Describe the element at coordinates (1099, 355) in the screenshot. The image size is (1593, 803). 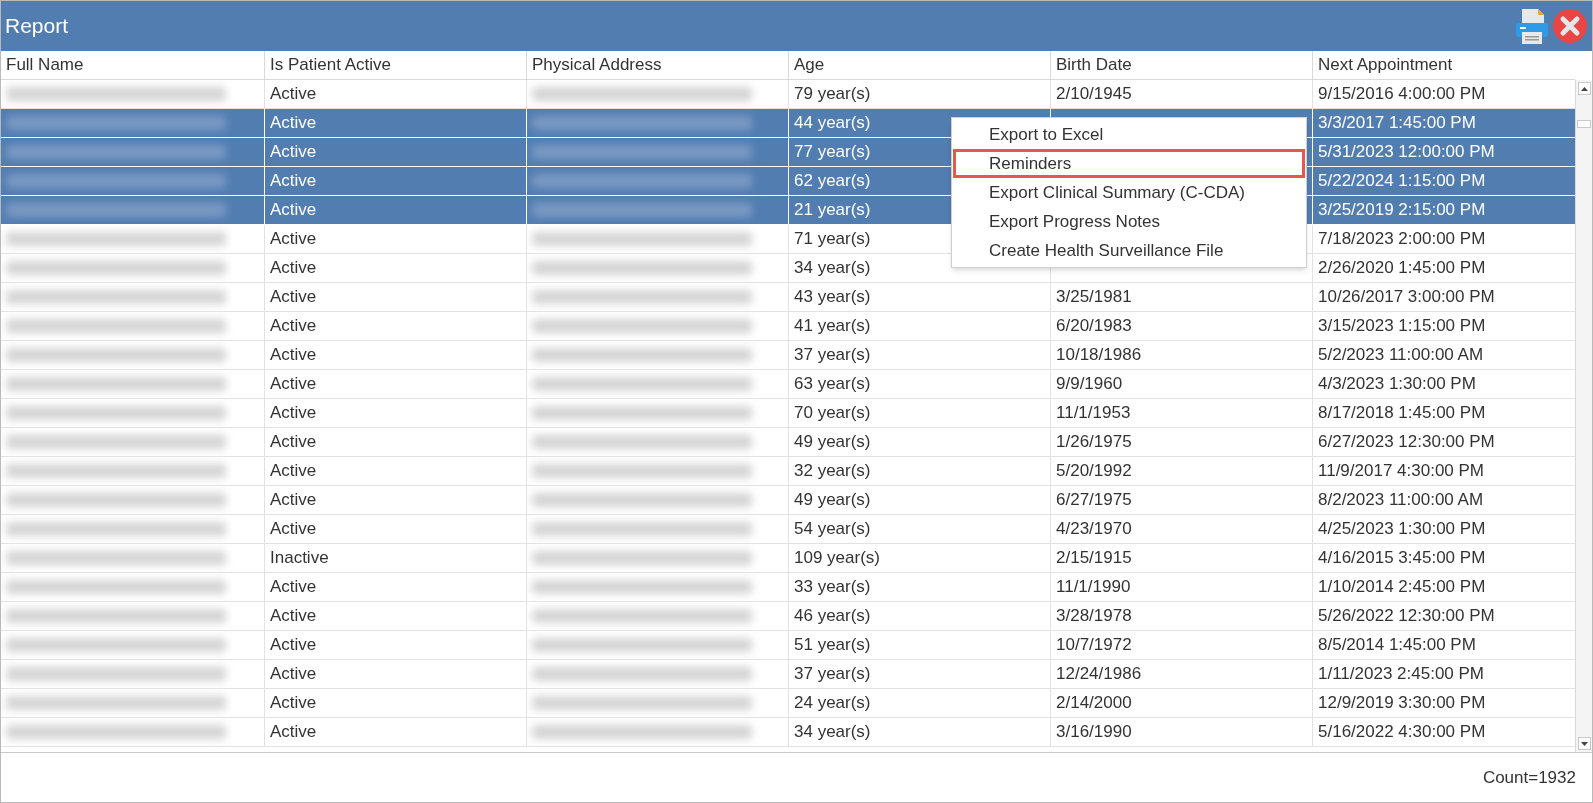
I see `table-cell-text: 10/18/1986` at that location.